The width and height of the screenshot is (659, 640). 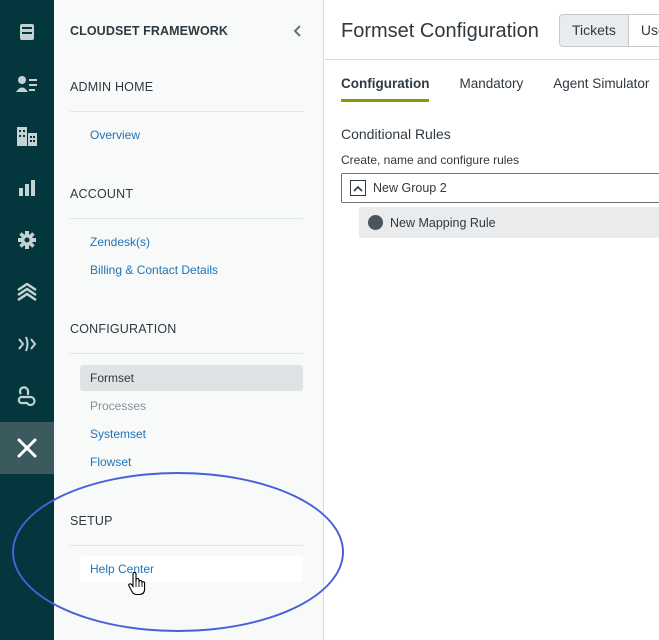 What do you see at coordinates (601, 85) in the screenshot?
I see `tab-agent-simulator: Agent Simulator` at bounding box center [601, 85].